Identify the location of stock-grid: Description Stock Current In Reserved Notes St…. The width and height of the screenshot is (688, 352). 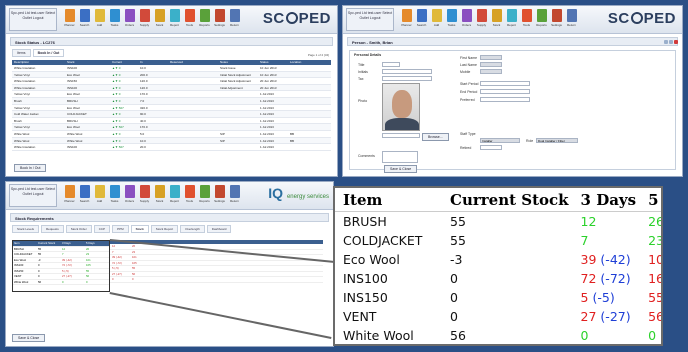
(171, 105).